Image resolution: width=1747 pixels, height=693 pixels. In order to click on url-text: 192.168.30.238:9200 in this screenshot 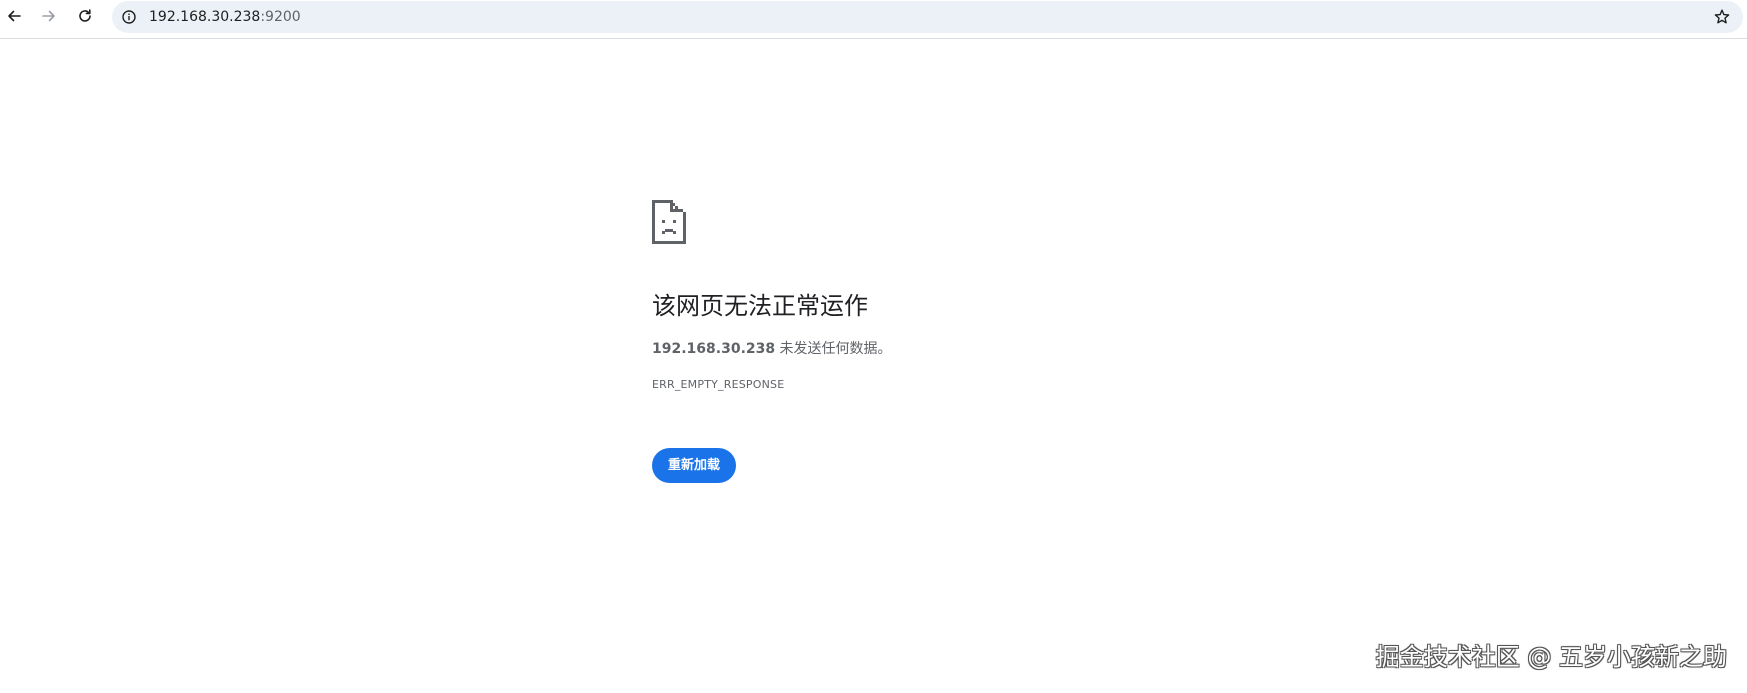, I will do `click(225, 17)`.